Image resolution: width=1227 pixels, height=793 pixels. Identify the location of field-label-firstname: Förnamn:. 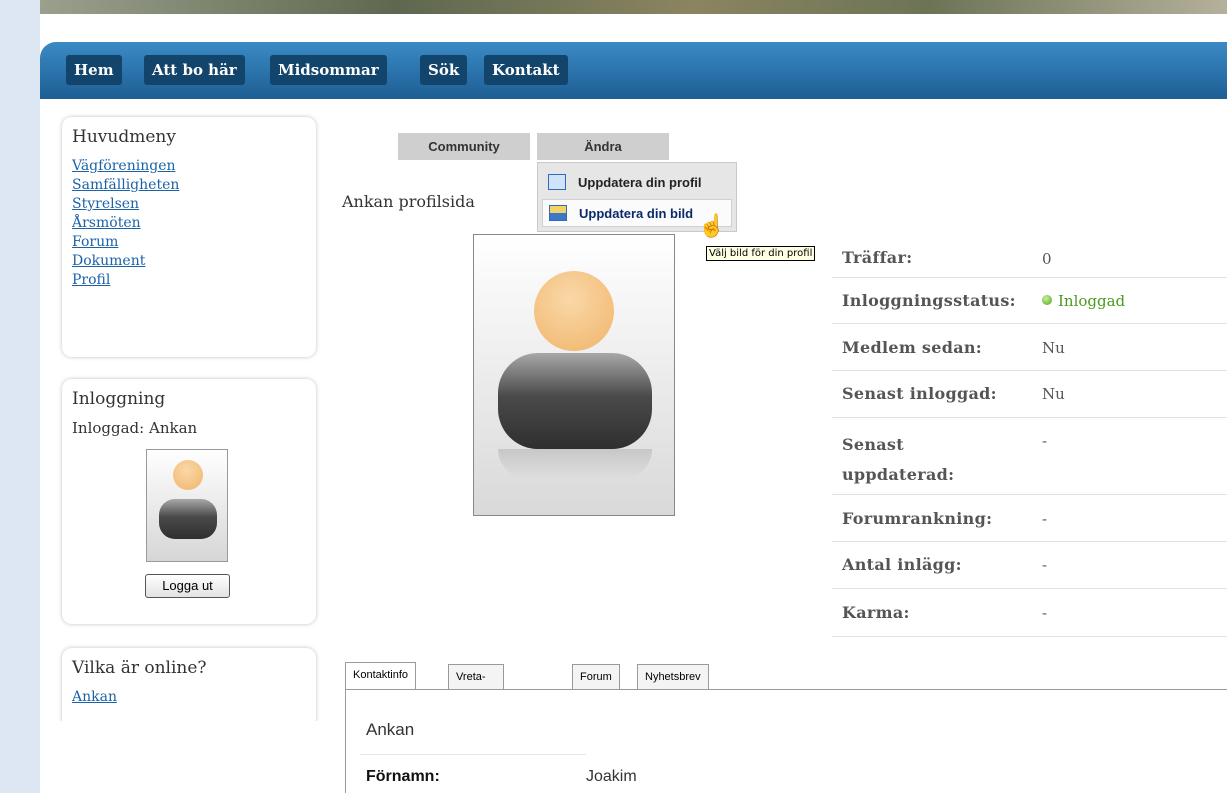
(403, 776).